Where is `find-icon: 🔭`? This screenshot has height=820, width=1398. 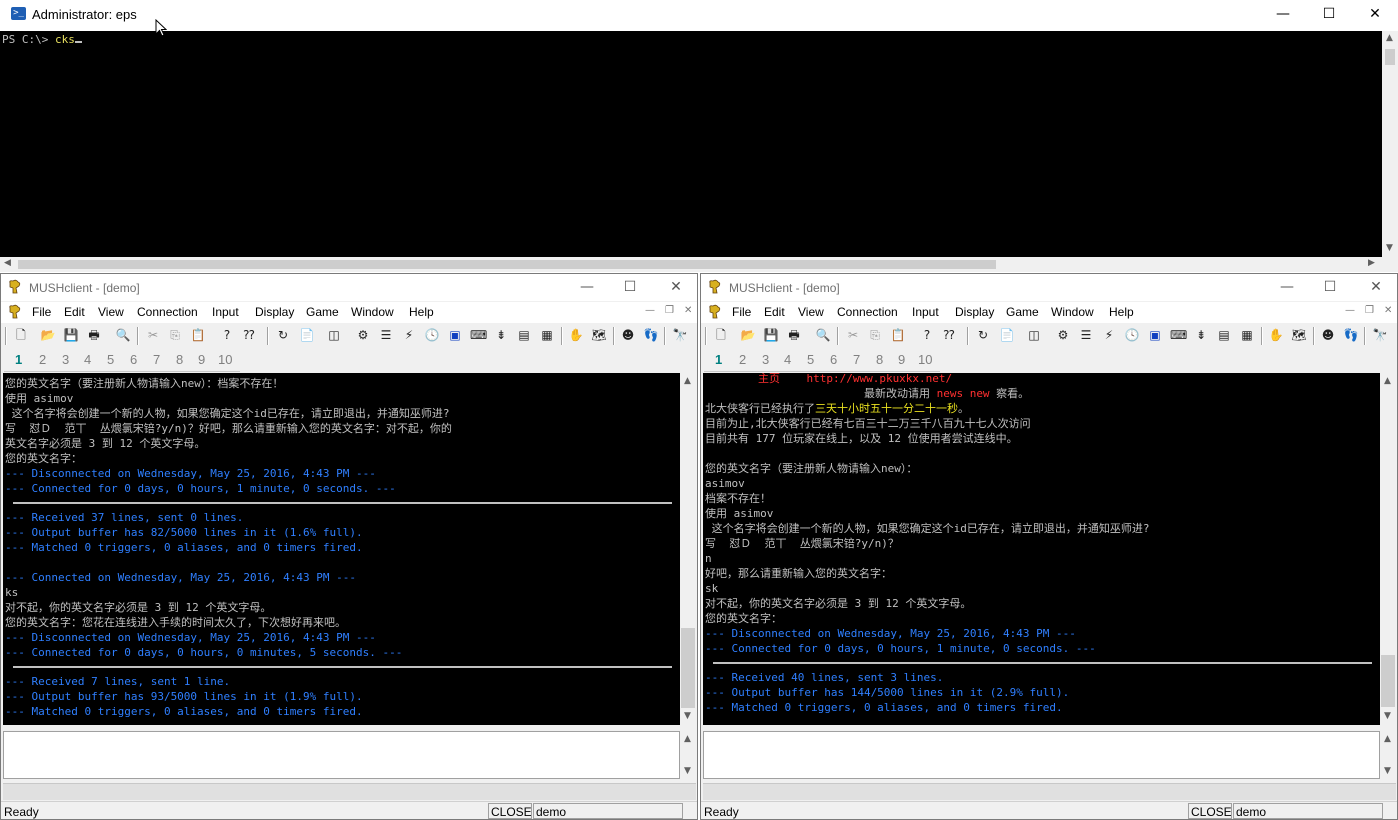 find-icon: 🔭 is located at coordinates (680, 335).